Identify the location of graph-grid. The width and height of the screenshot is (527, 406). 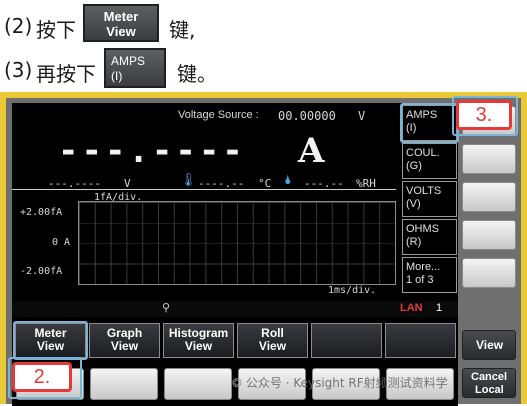
(237, 243).